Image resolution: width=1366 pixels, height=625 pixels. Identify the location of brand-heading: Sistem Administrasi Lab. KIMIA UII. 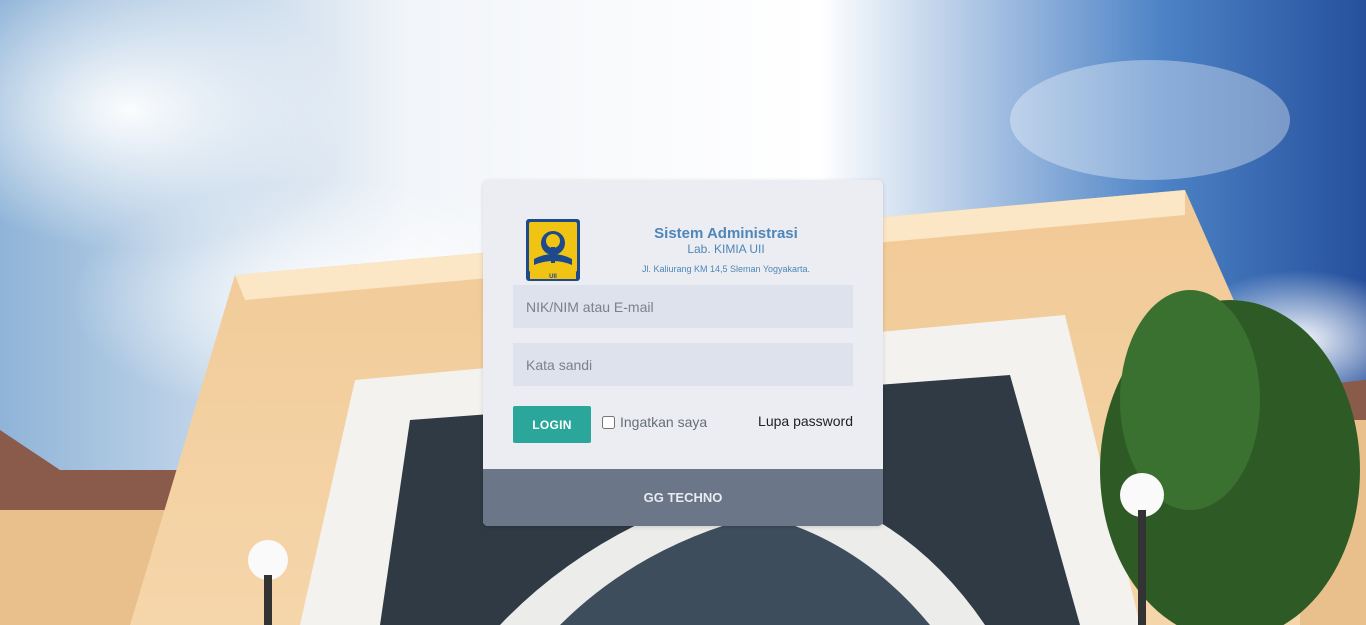
(726, 241).